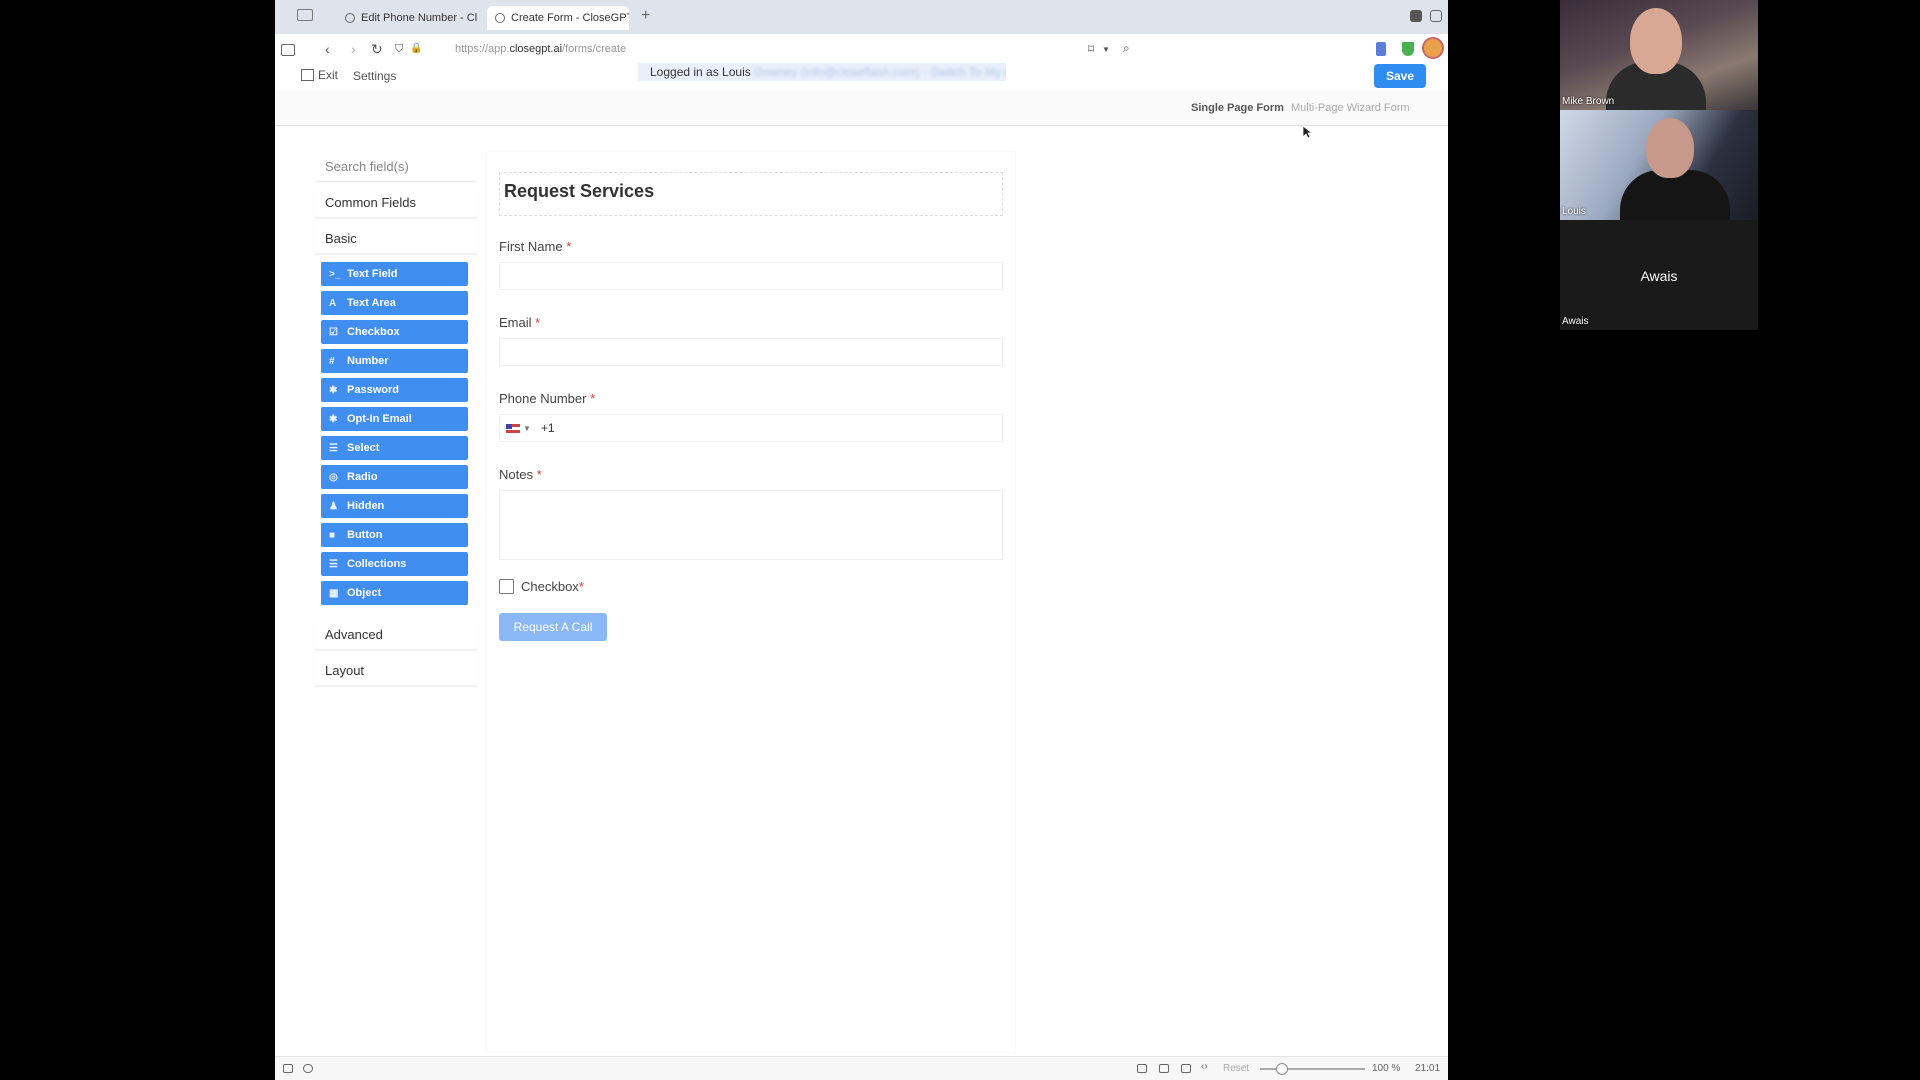  I want to click on exit-button: Exit, so click(319, 75).